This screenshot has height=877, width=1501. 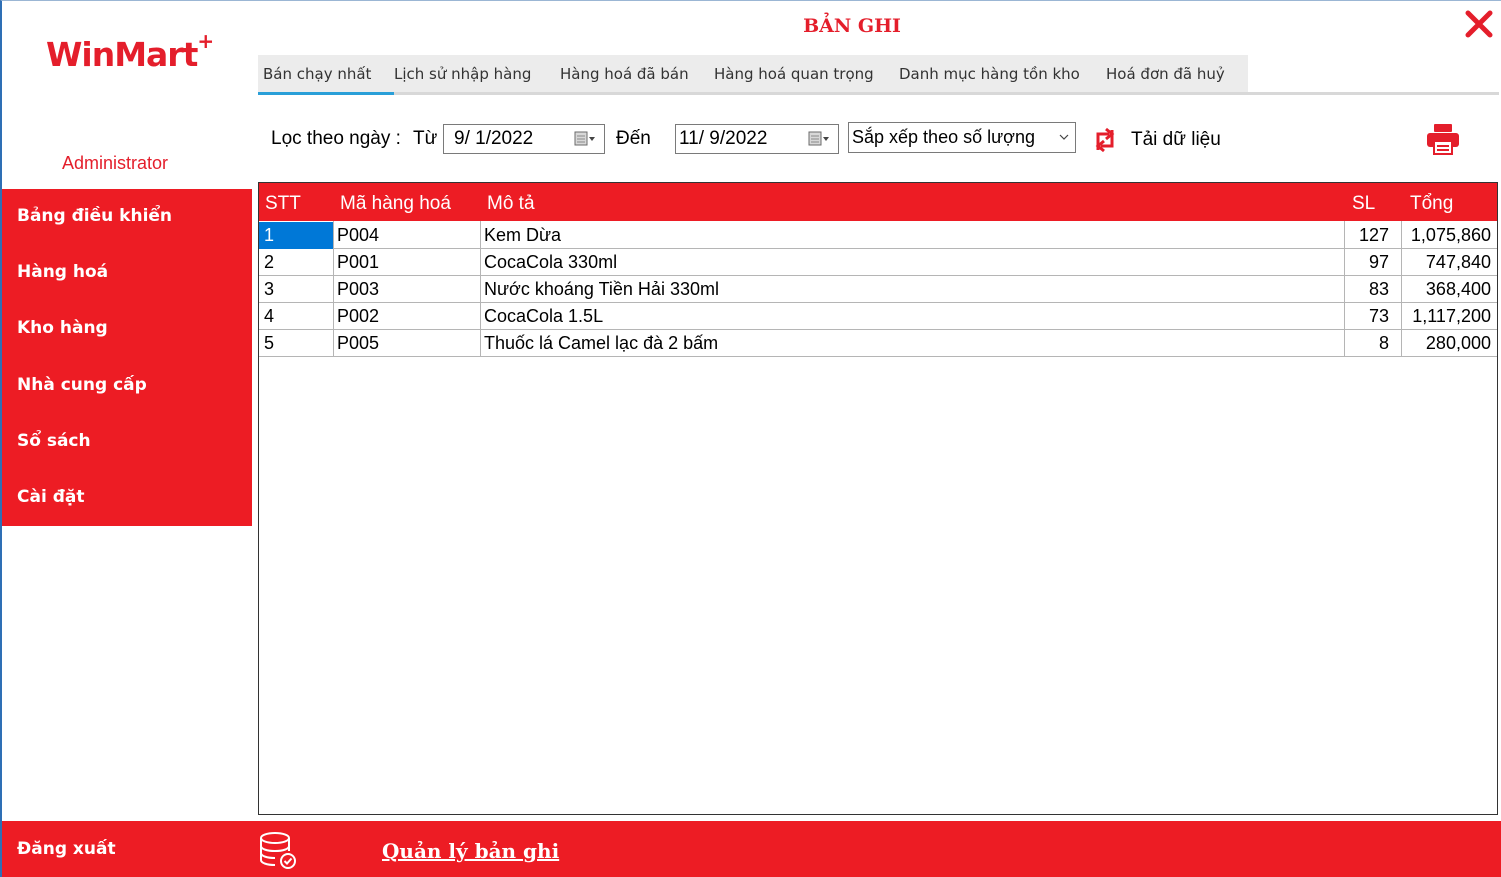 I want to click on tab-inventory: Danh mục hàng tồn kho, so click(x=989, y=74).